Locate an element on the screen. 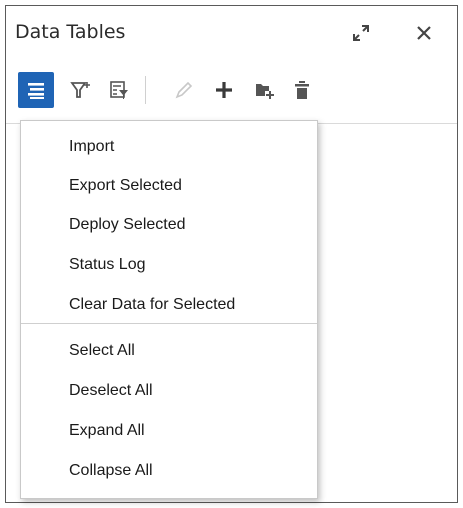  menu-item-status-log: Status Log is located at coordinates (169, 265).